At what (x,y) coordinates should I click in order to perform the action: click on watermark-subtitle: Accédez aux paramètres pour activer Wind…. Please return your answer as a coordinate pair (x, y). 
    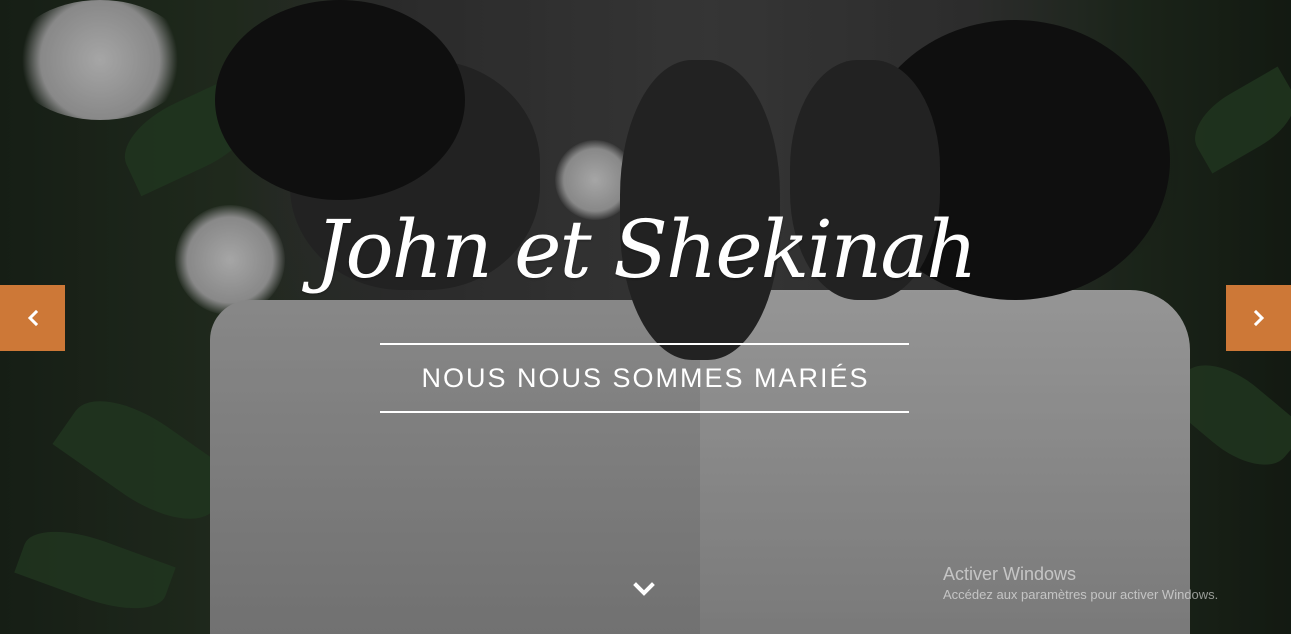
    Looking at the image, I should click on (1081, 594).